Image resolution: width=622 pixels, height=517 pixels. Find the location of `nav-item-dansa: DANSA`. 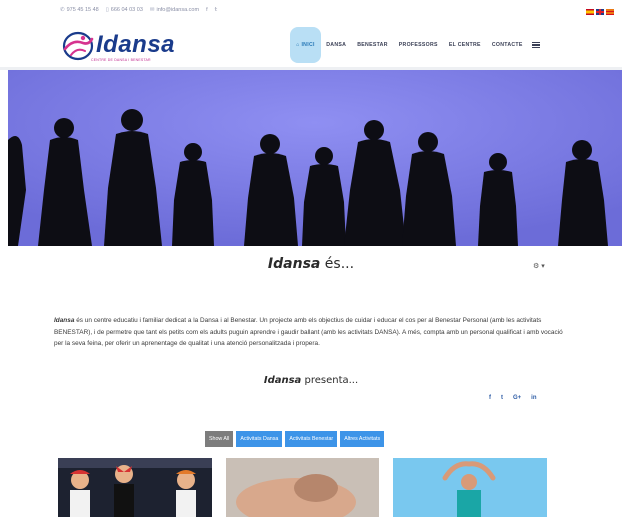

nav-item-dansa: DANSA is located at coordinates (336, 45).